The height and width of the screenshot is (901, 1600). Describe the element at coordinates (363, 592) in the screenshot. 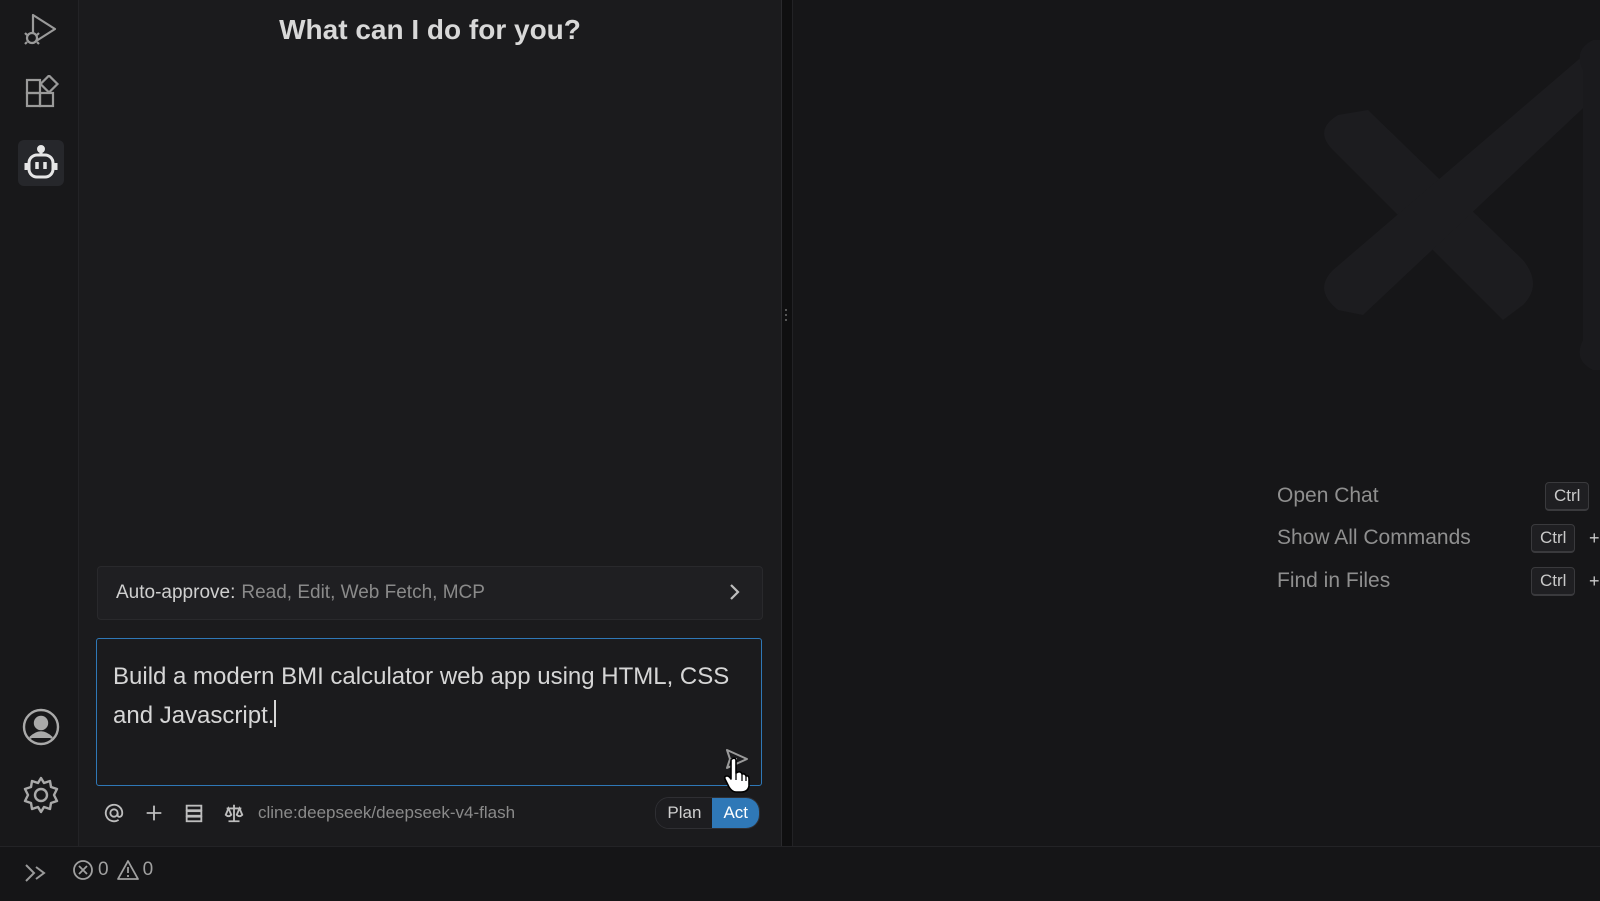

I see `auto-approve-value: Read, Edit, Web Fetch, MCP` at that location.